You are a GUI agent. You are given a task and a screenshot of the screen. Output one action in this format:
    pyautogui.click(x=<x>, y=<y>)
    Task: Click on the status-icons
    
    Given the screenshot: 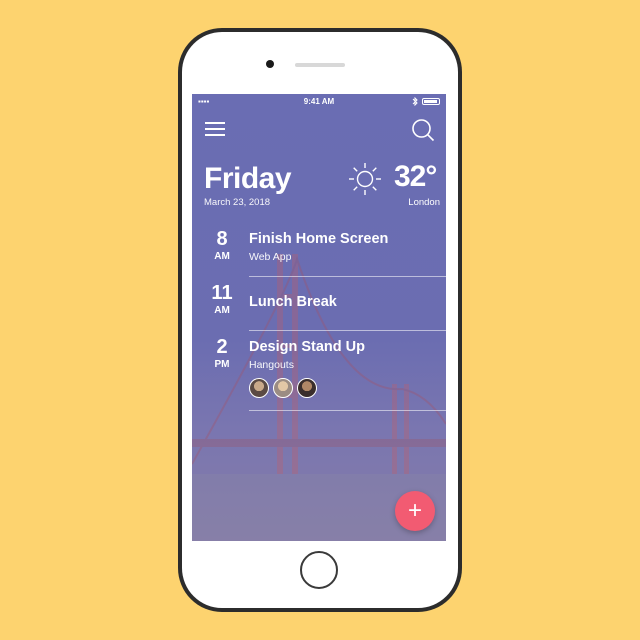 What is the action you would take?
    pyautogui.click(x=426, y=101)
    